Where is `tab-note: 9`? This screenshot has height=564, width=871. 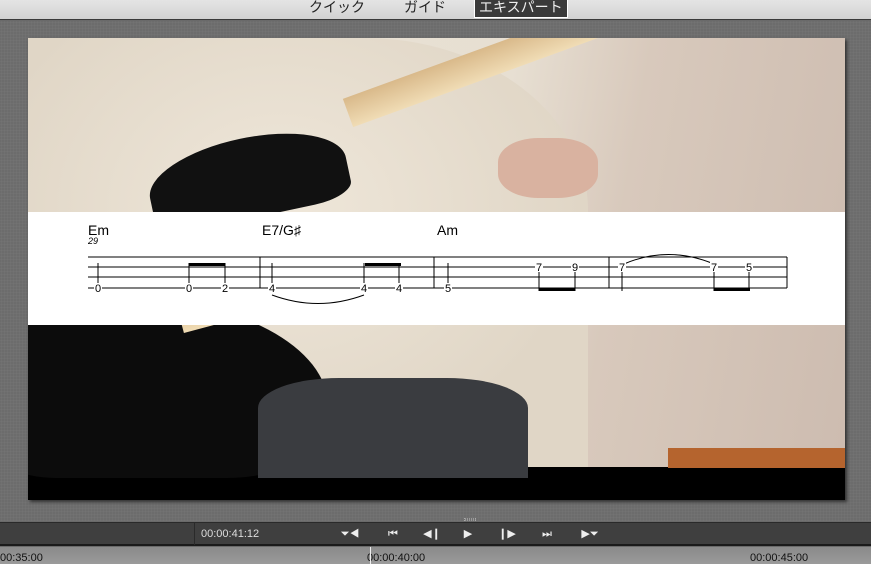 tab-note: 9 is located at coordinates (575, 268).